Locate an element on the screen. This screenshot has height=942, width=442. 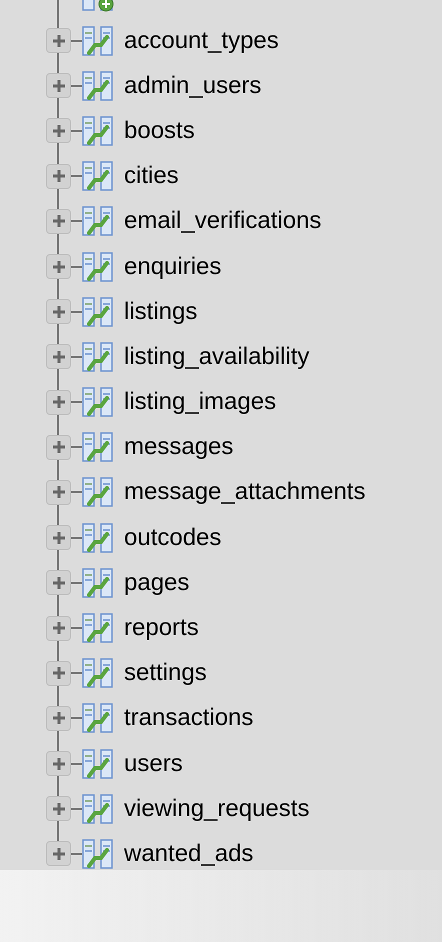
table-name: reports is located at coordinates (161, 628).